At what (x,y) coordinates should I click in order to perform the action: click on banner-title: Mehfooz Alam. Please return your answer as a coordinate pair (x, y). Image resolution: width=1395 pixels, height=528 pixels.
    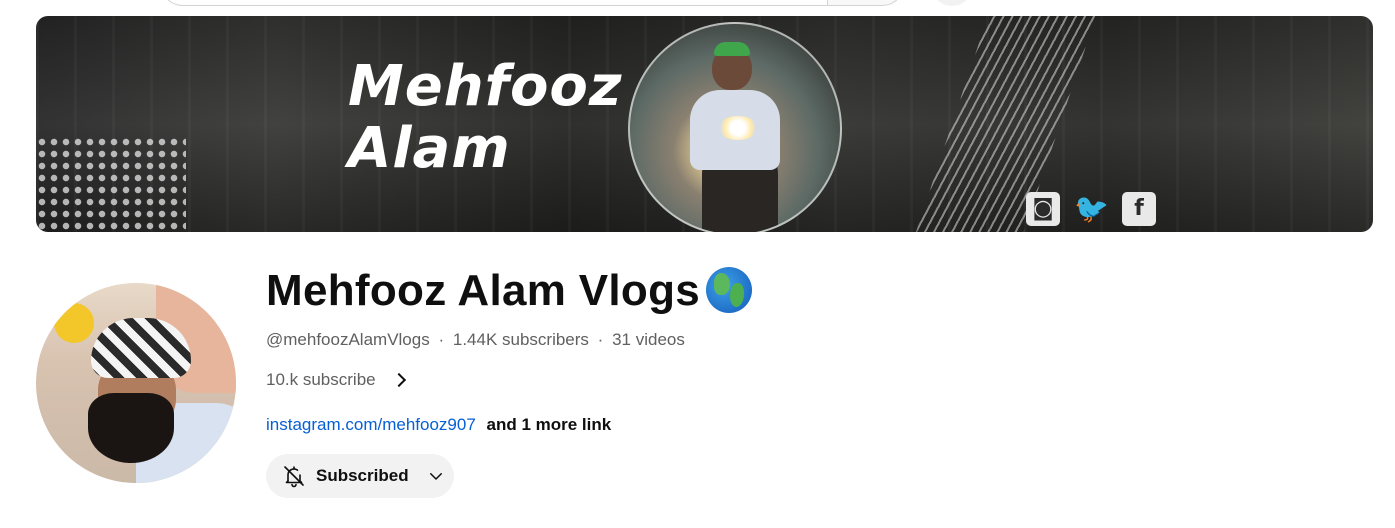
    Looking at the image, I should click on (485, 118).